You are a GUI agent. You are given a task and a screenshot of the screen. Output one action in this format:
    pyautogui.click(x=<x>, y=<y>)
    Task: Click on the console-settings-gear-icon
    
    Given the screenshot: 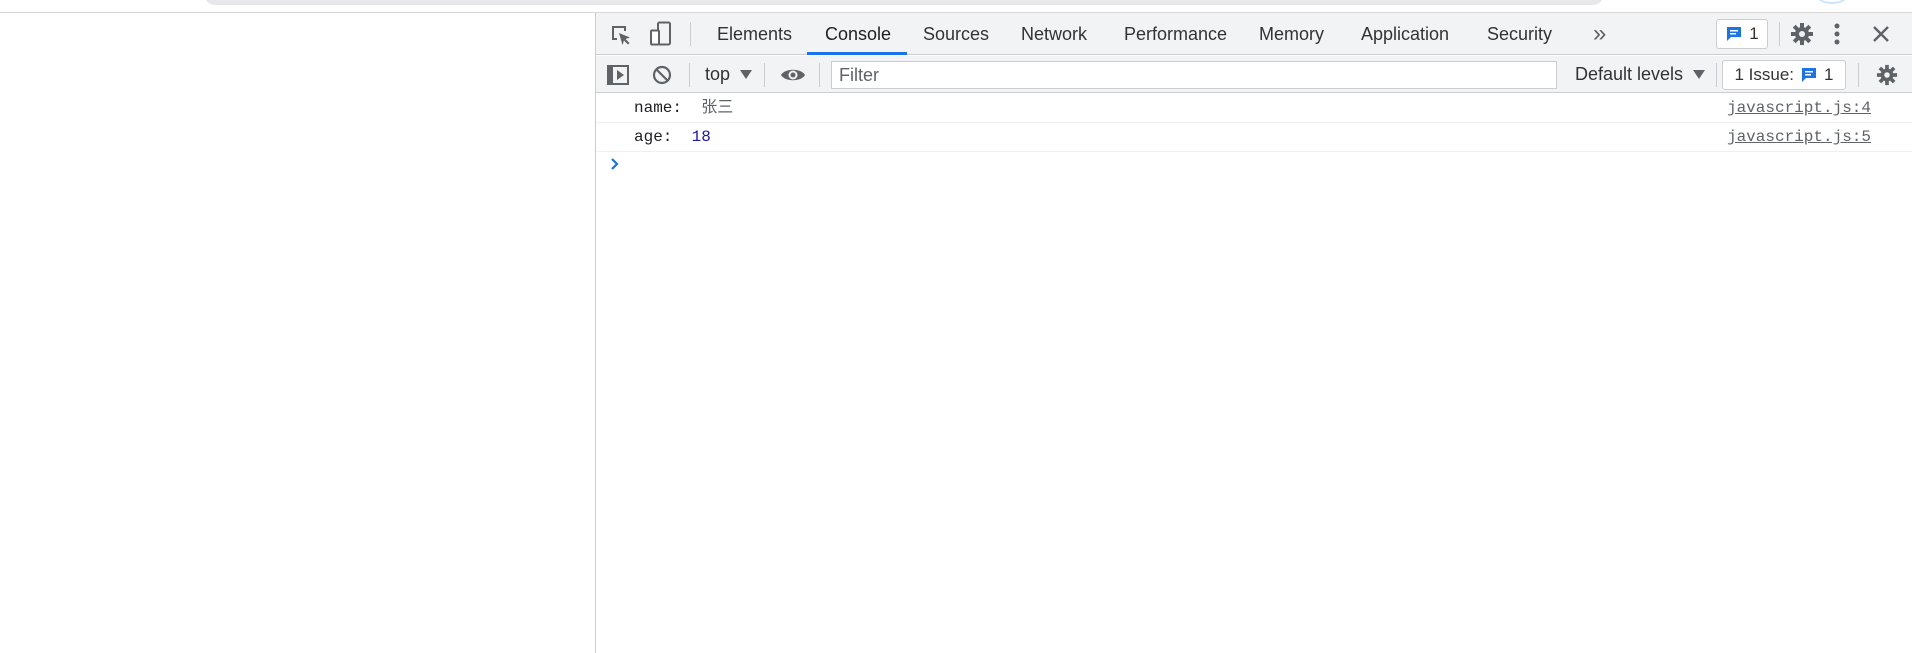 What is the action you would take?
    pyautogui.click(x=1887, y=75)
    